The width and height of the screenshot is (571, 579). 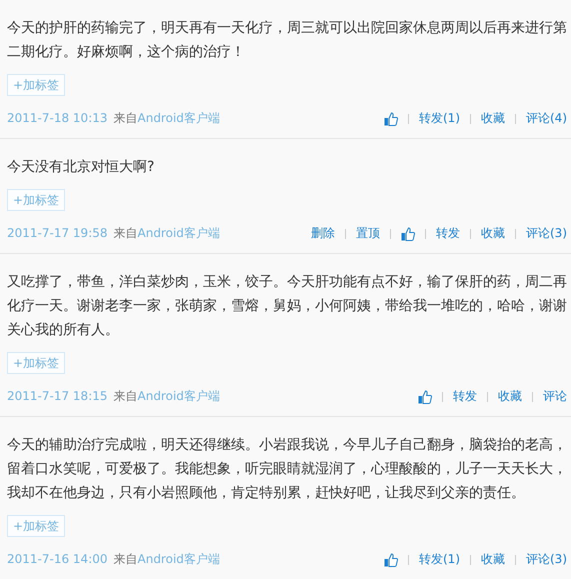 I want to click on post-time: 2011-7-18 10:13, so click(x=57, y=118).